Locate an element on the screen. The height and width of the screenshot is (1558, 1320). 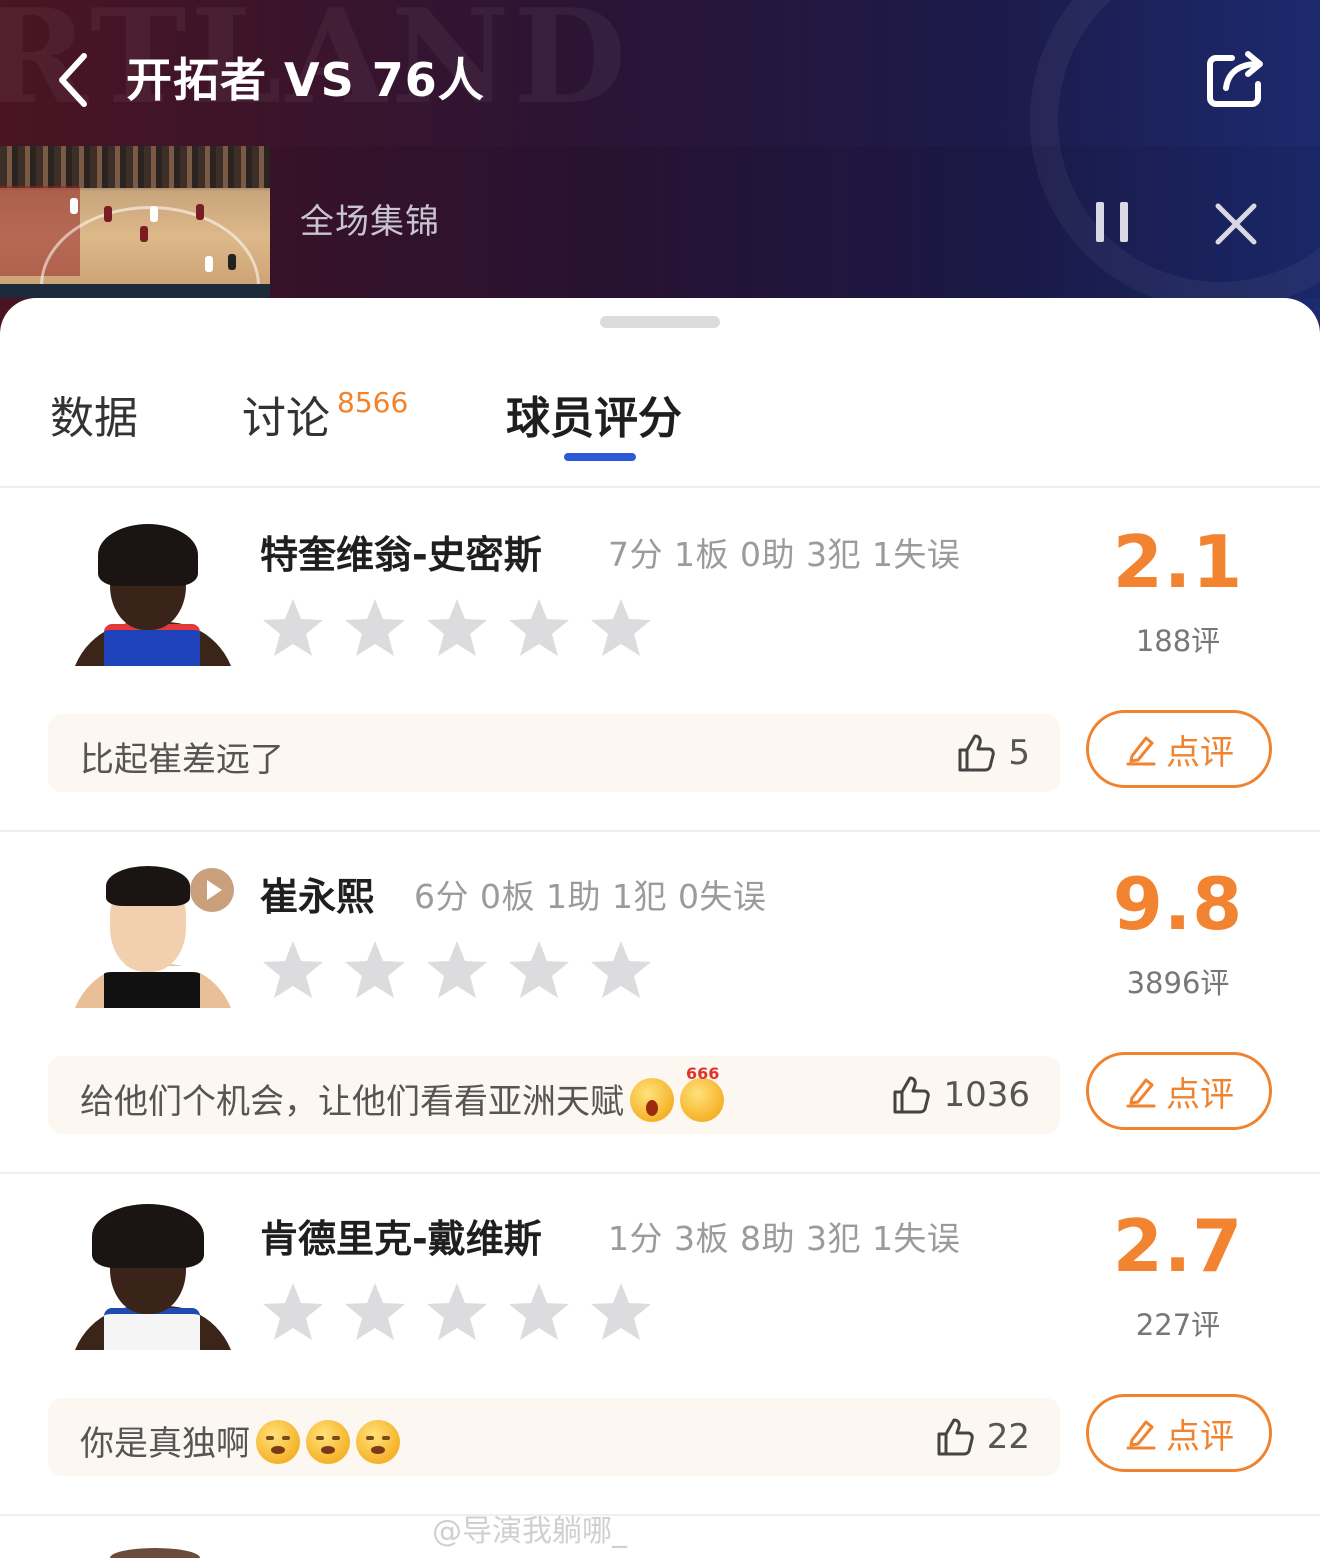
share-button is located at coordinates (1236, 79).